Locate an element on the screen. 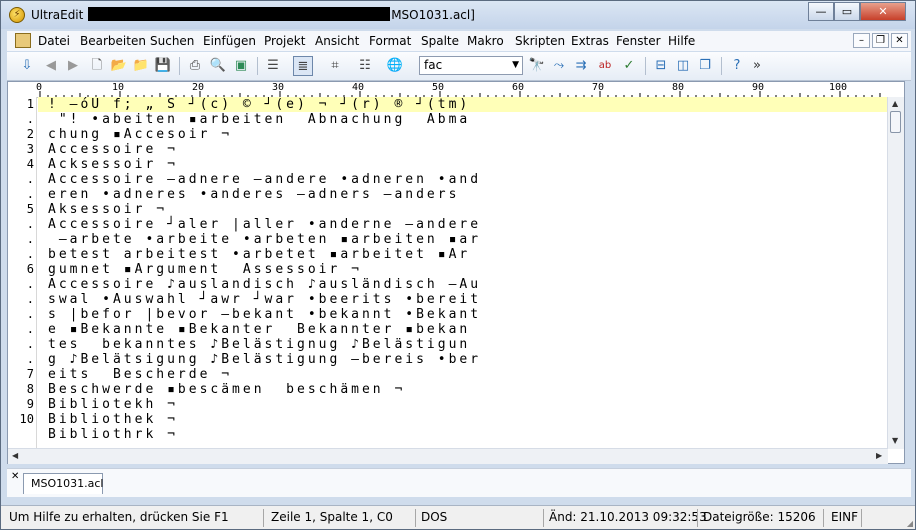 This screenshot has height=530, width=916. text-line: betest arbeitest •arbetet ▪arbeitet ▪Ar is located at coordinates (259, 254).